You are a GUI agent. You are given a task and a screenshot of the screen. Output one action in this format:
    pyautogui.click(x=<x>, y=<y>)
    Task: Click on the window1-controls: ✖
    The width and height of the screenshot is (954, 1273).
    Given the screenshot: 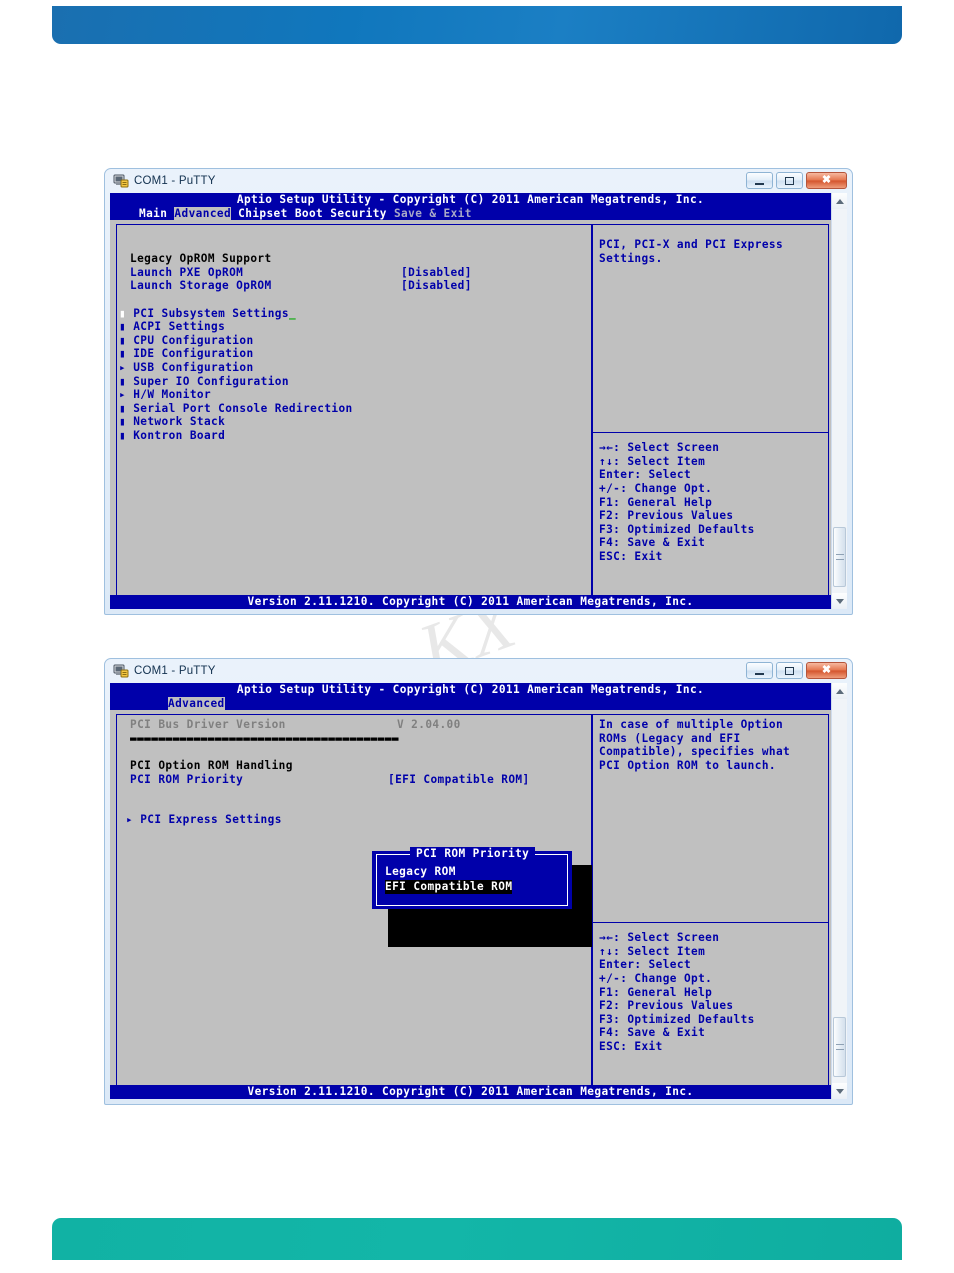 What is the action you would take?
    pyautogui.click(x=796, y=180)
    